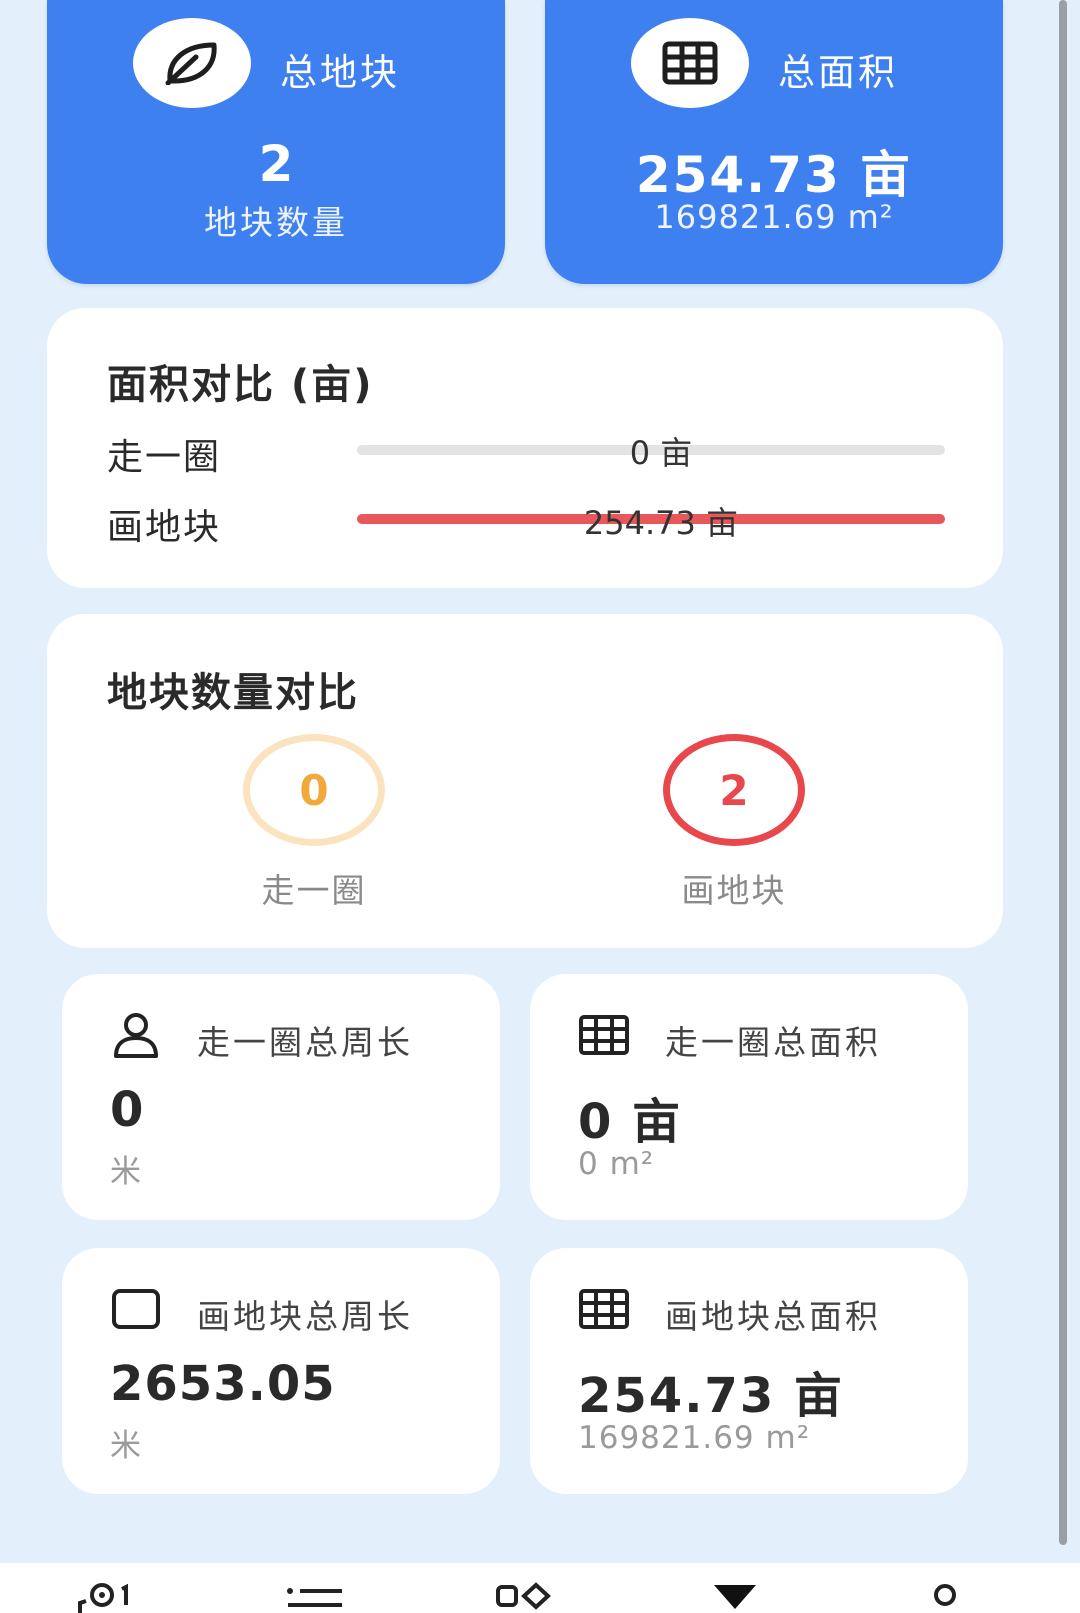 Image resolution: width=1080 pixels, height=1613 pixels. Describe the element at coordinates (749, 1097) in the screenshot. I see `walk-area-card: 走一圈总面积 0 亩 0 m²` at that location.